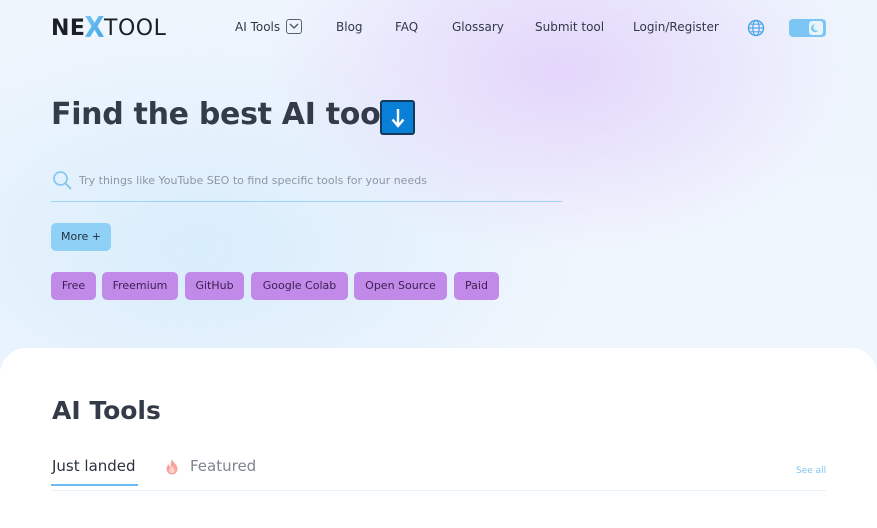 This screenshot has width=877, height=528. I want to click on search-icon, so click(62, 182).